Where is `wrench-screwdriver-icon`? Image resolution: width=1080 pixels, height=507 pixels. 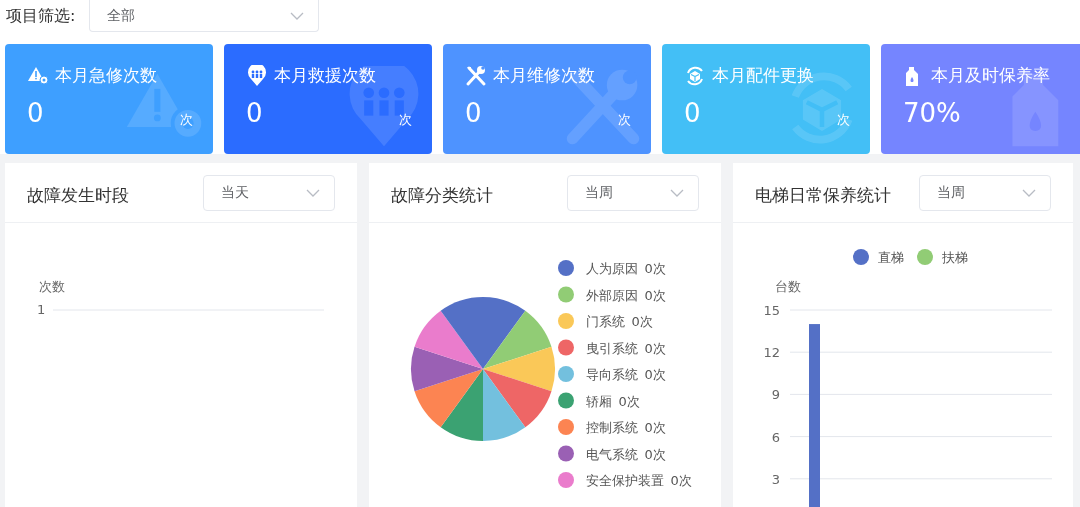
wrench-screwdriver-icon is located at coordinates (476, 75).